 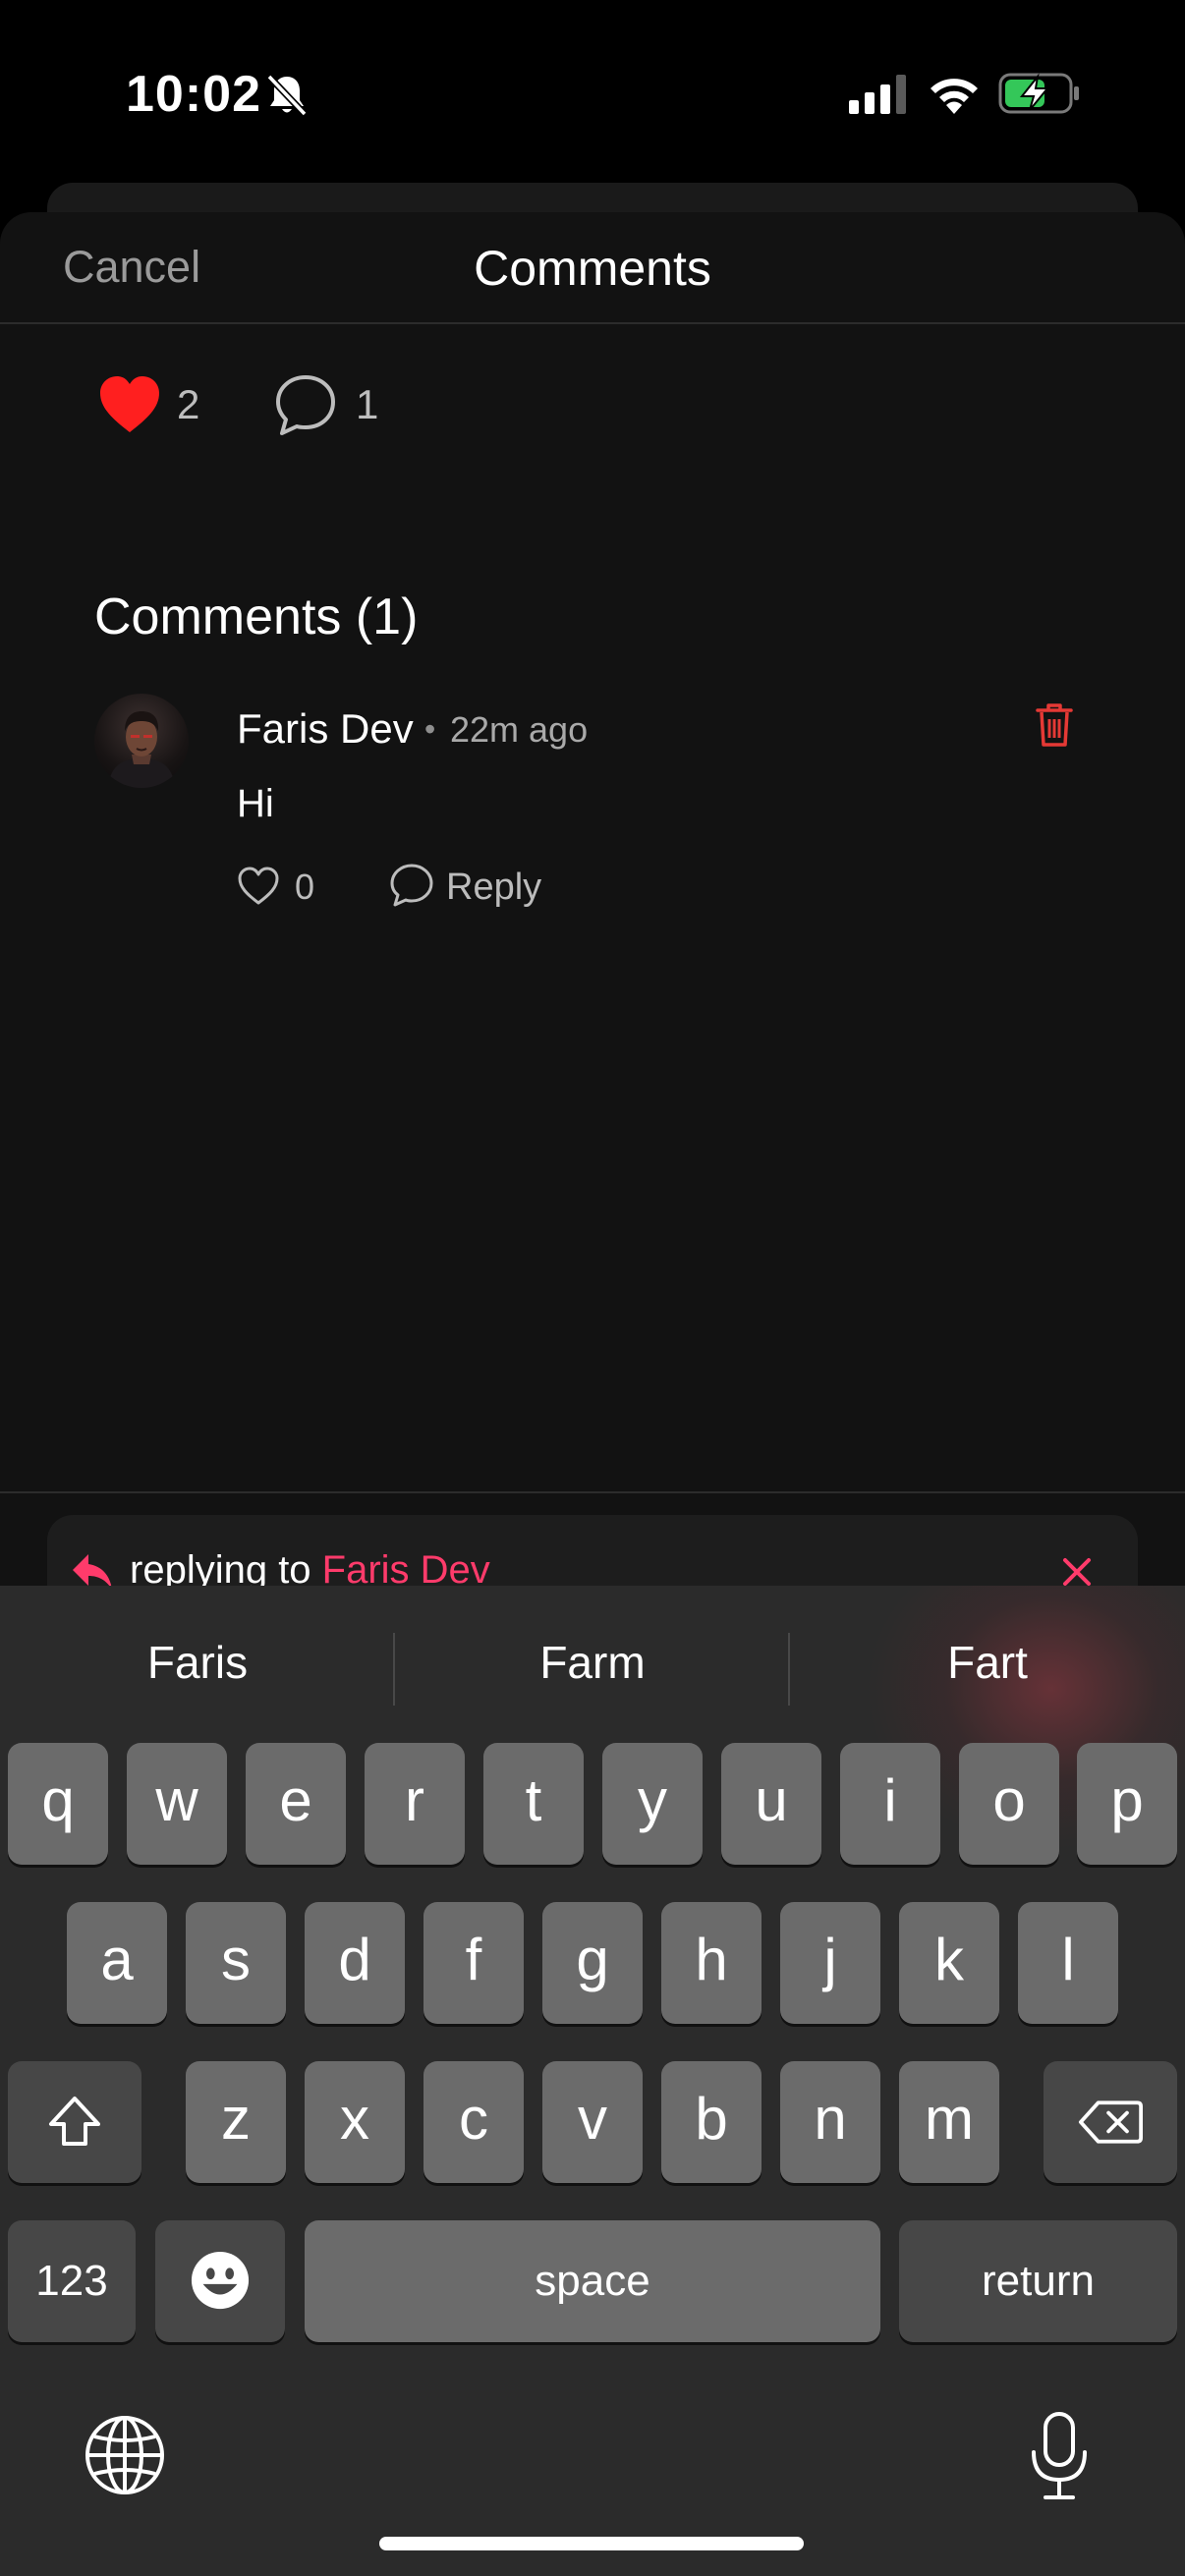 What do you see at coordinates (494, 888) in the screenshot?
I see `reply-button: Reply` at bounding box center [494, 888].